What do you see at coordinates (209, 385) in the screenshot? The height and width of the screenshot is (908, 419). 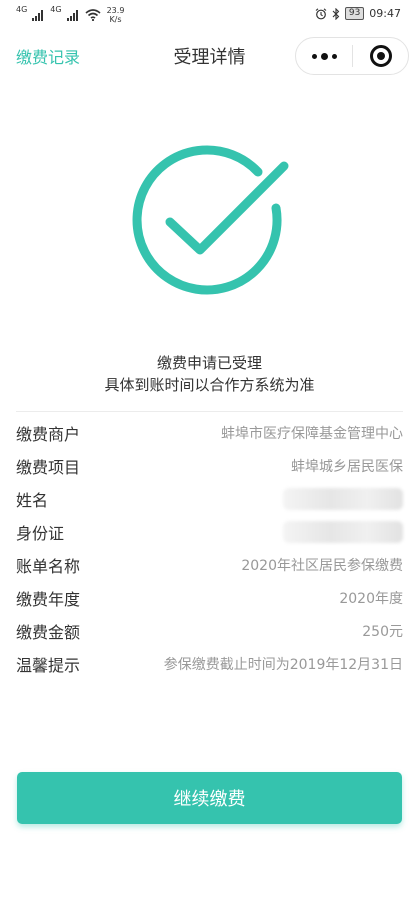 I see `result-message-subtitle: 具体到账时间以合作方系统为准` at bounding box center [209, 385].